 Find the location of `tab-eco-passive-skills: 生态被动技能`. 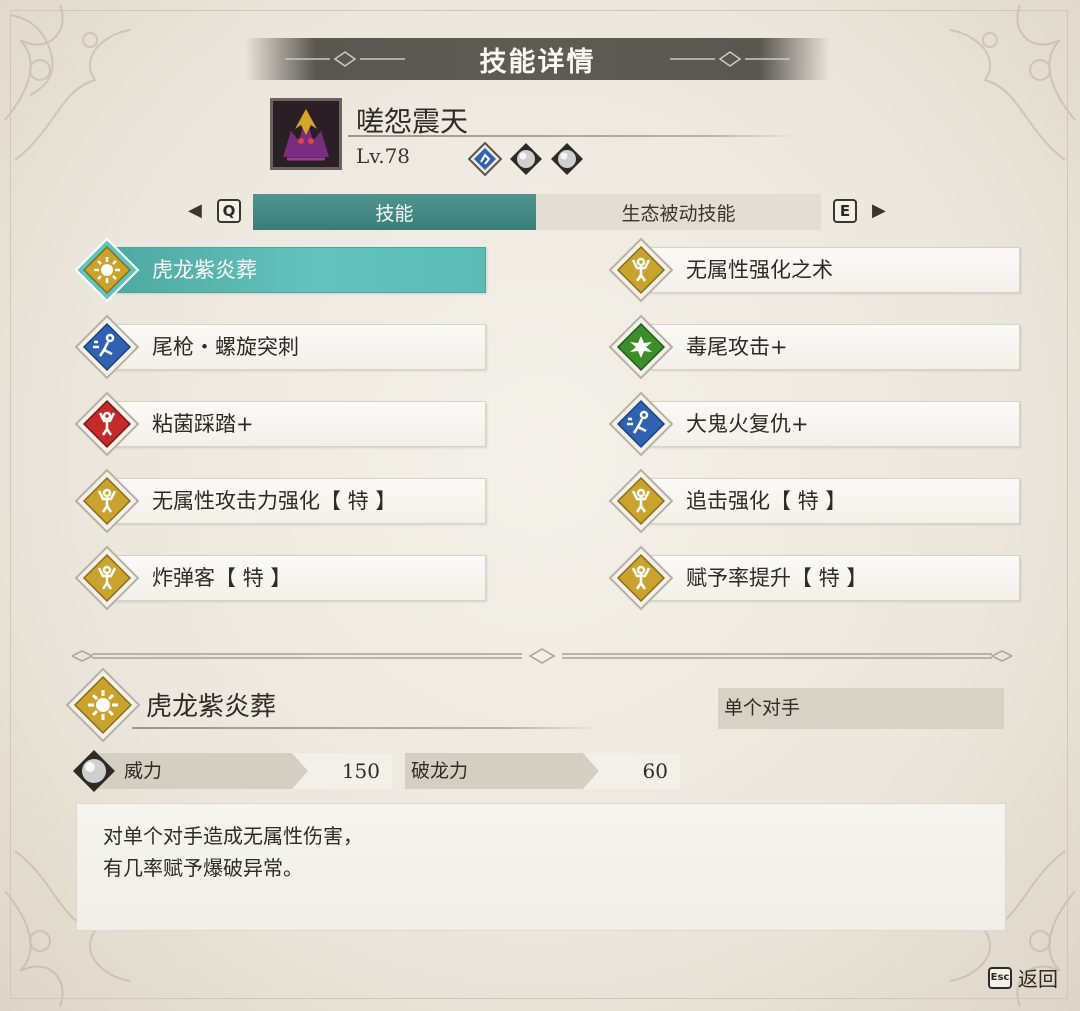

tab-eco-passive-skills: 生态被动技能 is located at coordinates (678, 212).